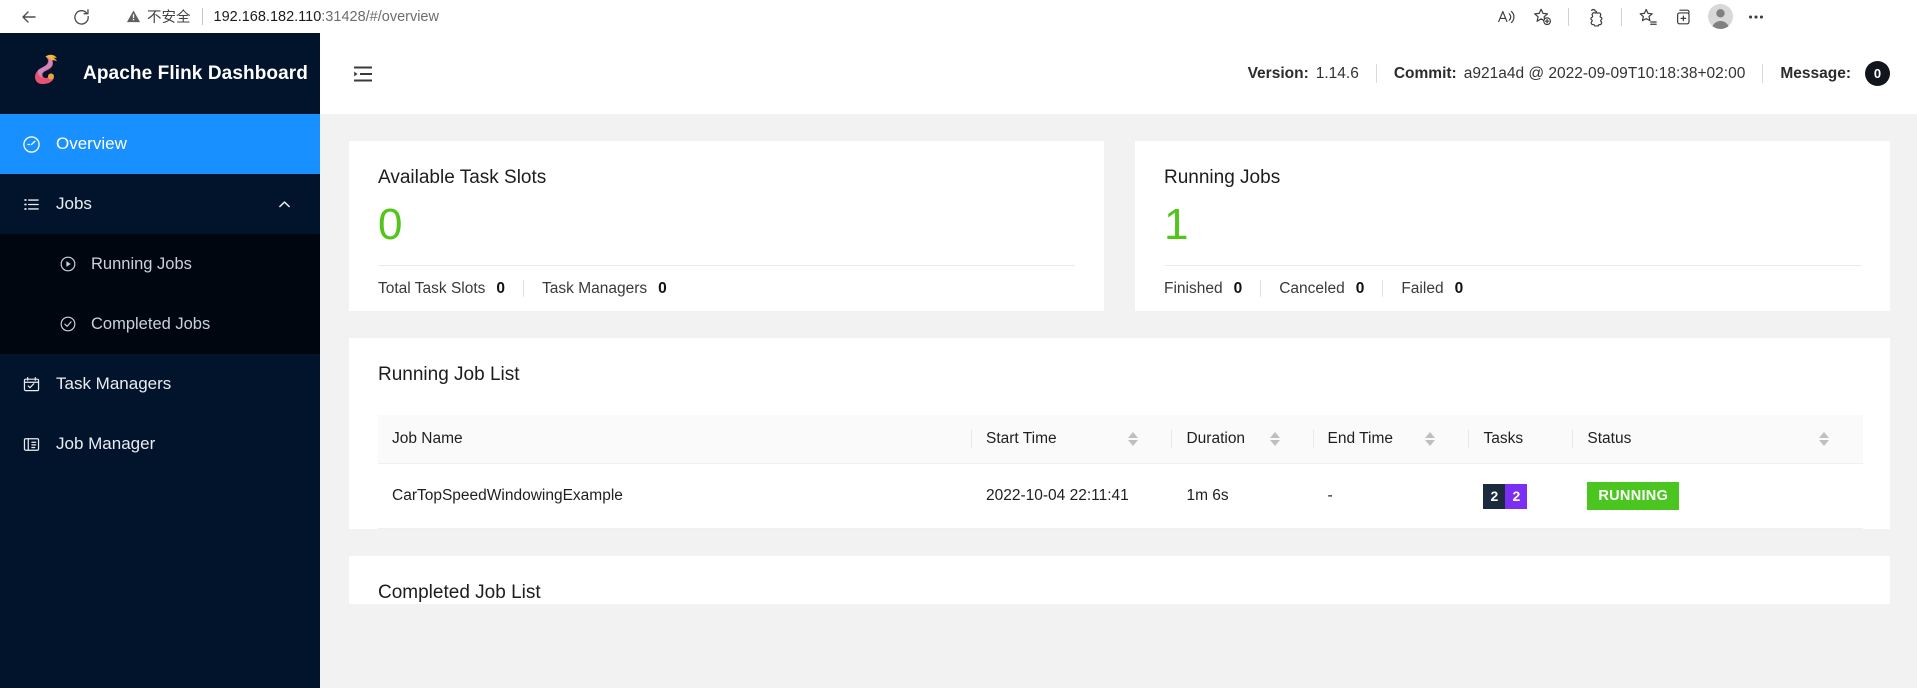 The width and height of the screenshot is (1917, 688). Describe the element at coordinates (675, 439) in the screenshot. I see `col-job-name: Job Name` at that location.